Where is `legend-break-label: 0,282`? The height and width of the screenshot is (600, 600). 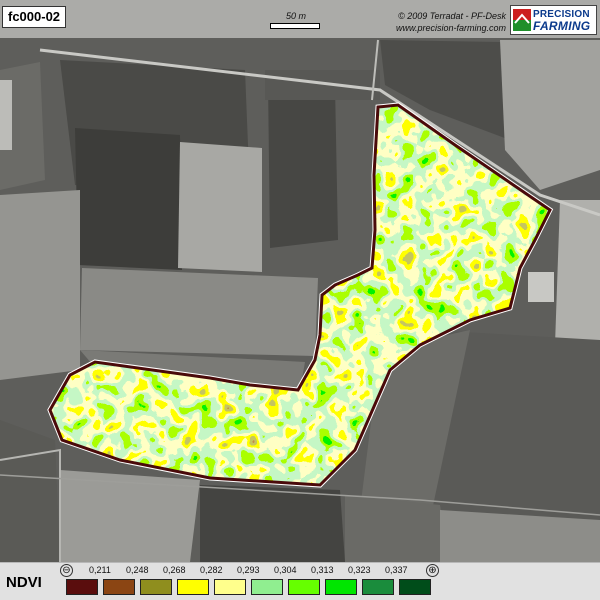 legend-break-label: 0,282 is located at coordinates (211, 570).